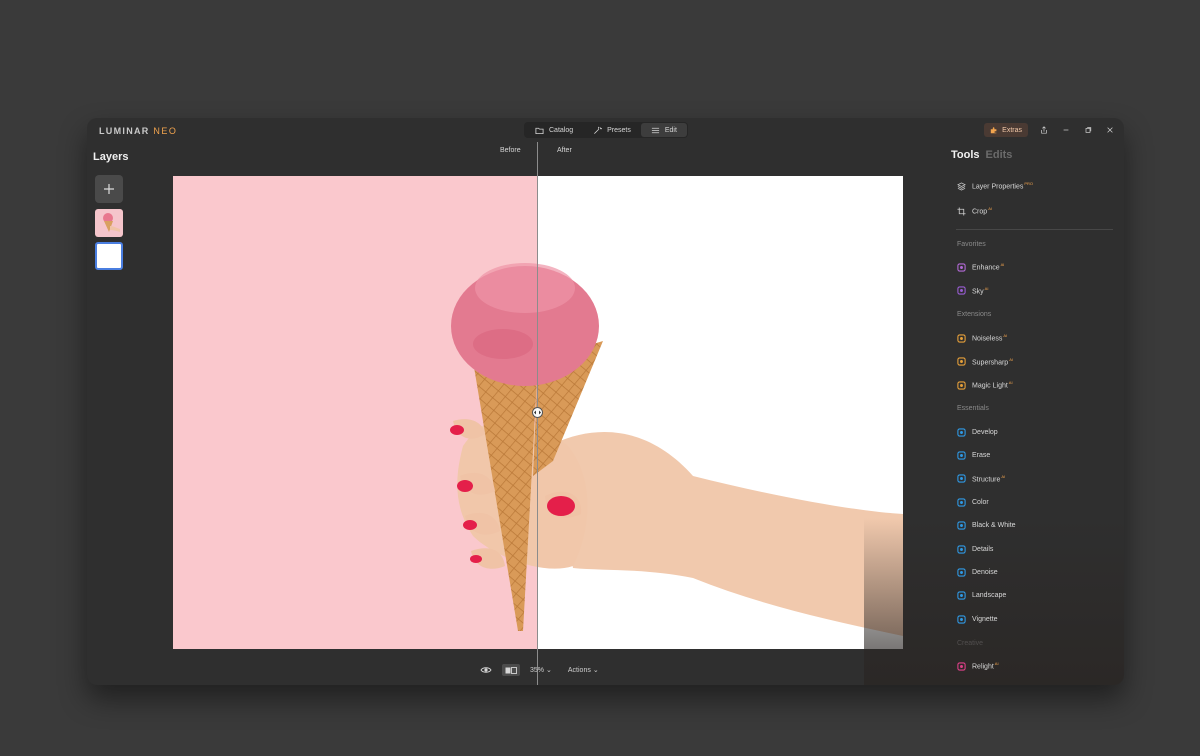 This screenshot has width=1200, height=756. I want to click on plus-icon, so click(109, 189).